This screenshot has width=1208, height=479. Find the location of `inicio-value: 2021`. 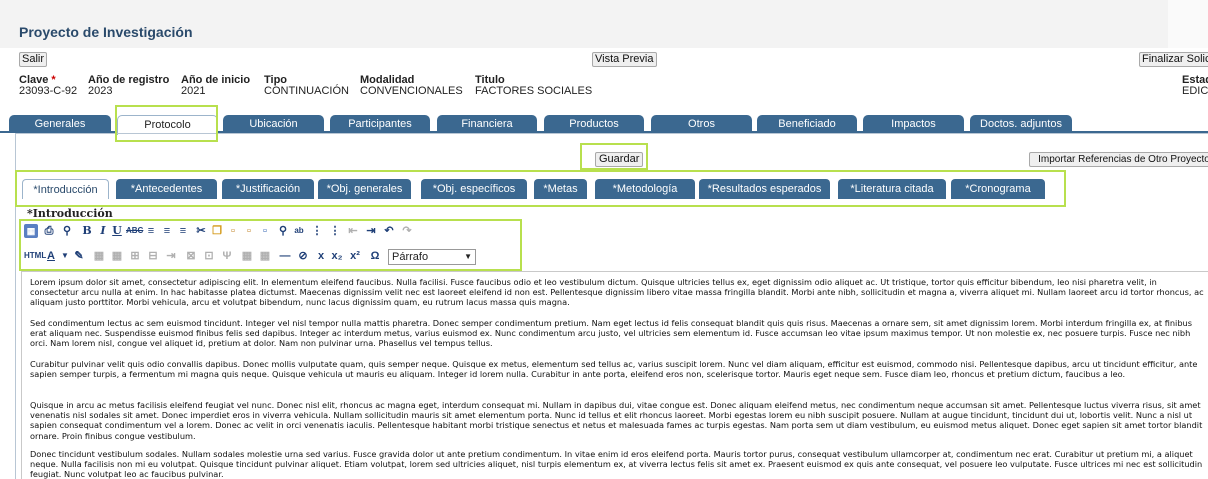

inicio-value: 2021 is located at coordinates (193, 91).